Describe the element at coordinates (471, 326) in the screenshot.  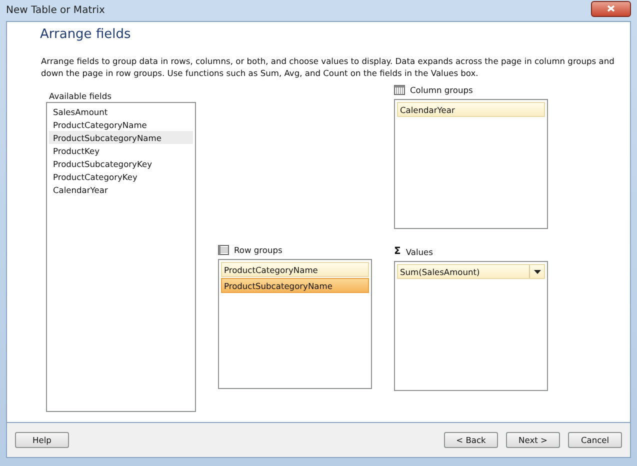
I see `drop-box: Sum(SalesAmount)` at that location.